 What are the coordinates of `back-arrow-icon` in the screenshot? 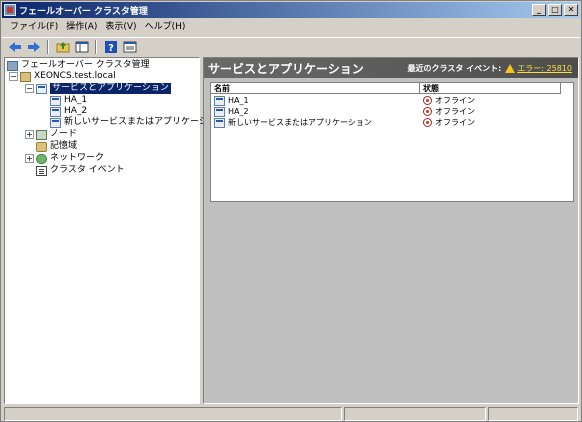 It's located at (14, 47).